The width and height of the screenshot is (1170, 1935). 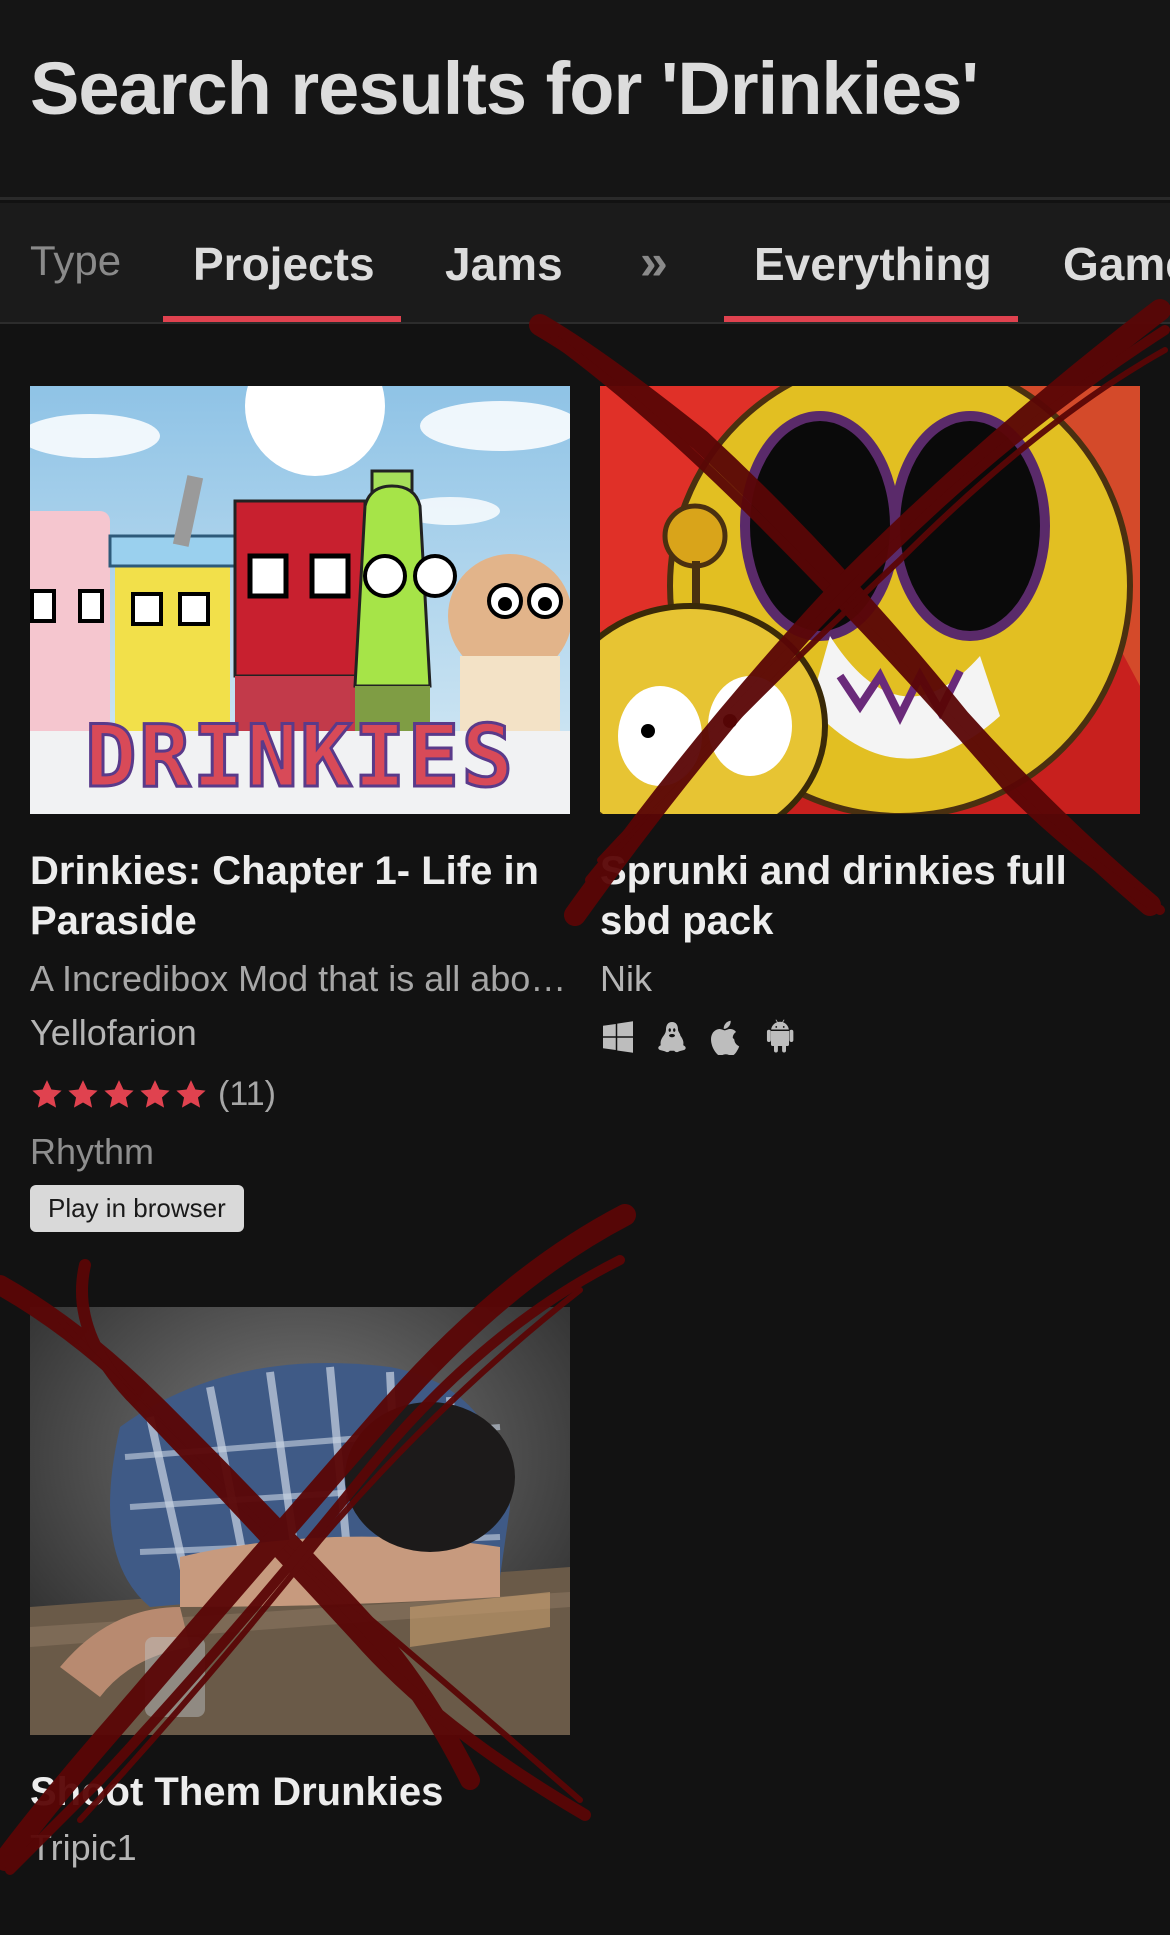 What do you see at coordinates (626, 979) in the screenshot?
I see `result-author-nik: Nik` at bounding box center [626, 979].